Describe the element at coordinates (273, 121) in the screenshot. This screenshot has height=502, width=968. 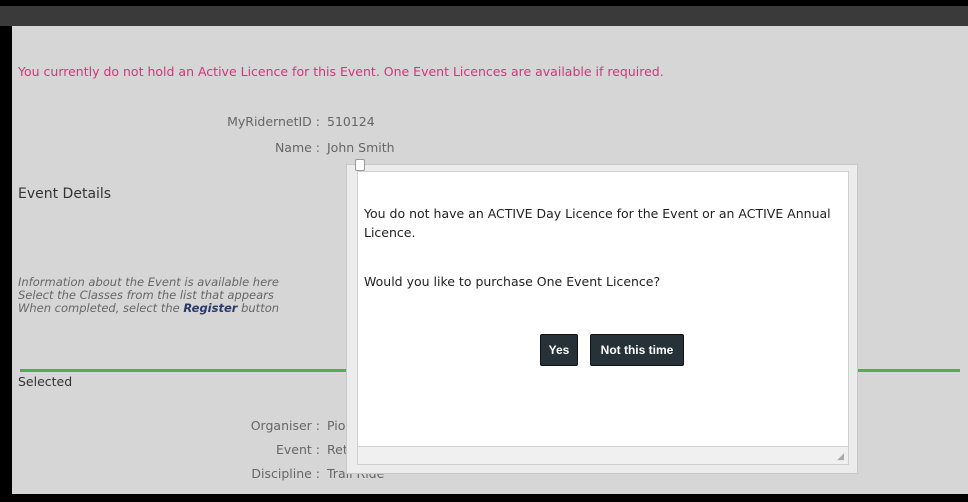
I see `rider-id-label: MyRidernetID :` at that location.